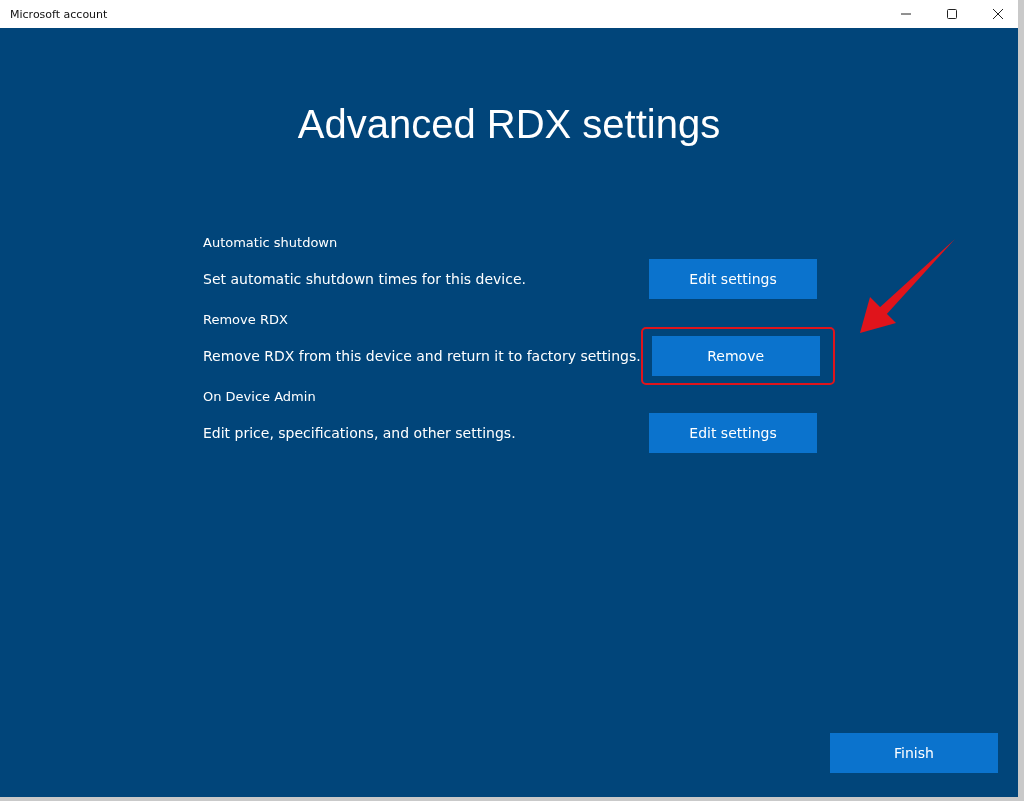 This screenshot has height=801, width=1024. What do you see at coordinates (422, 356) in the screenshot?
I see `section-description: Remove RDX from this device and return it to factory settings.` at bounding box center [422, 356].